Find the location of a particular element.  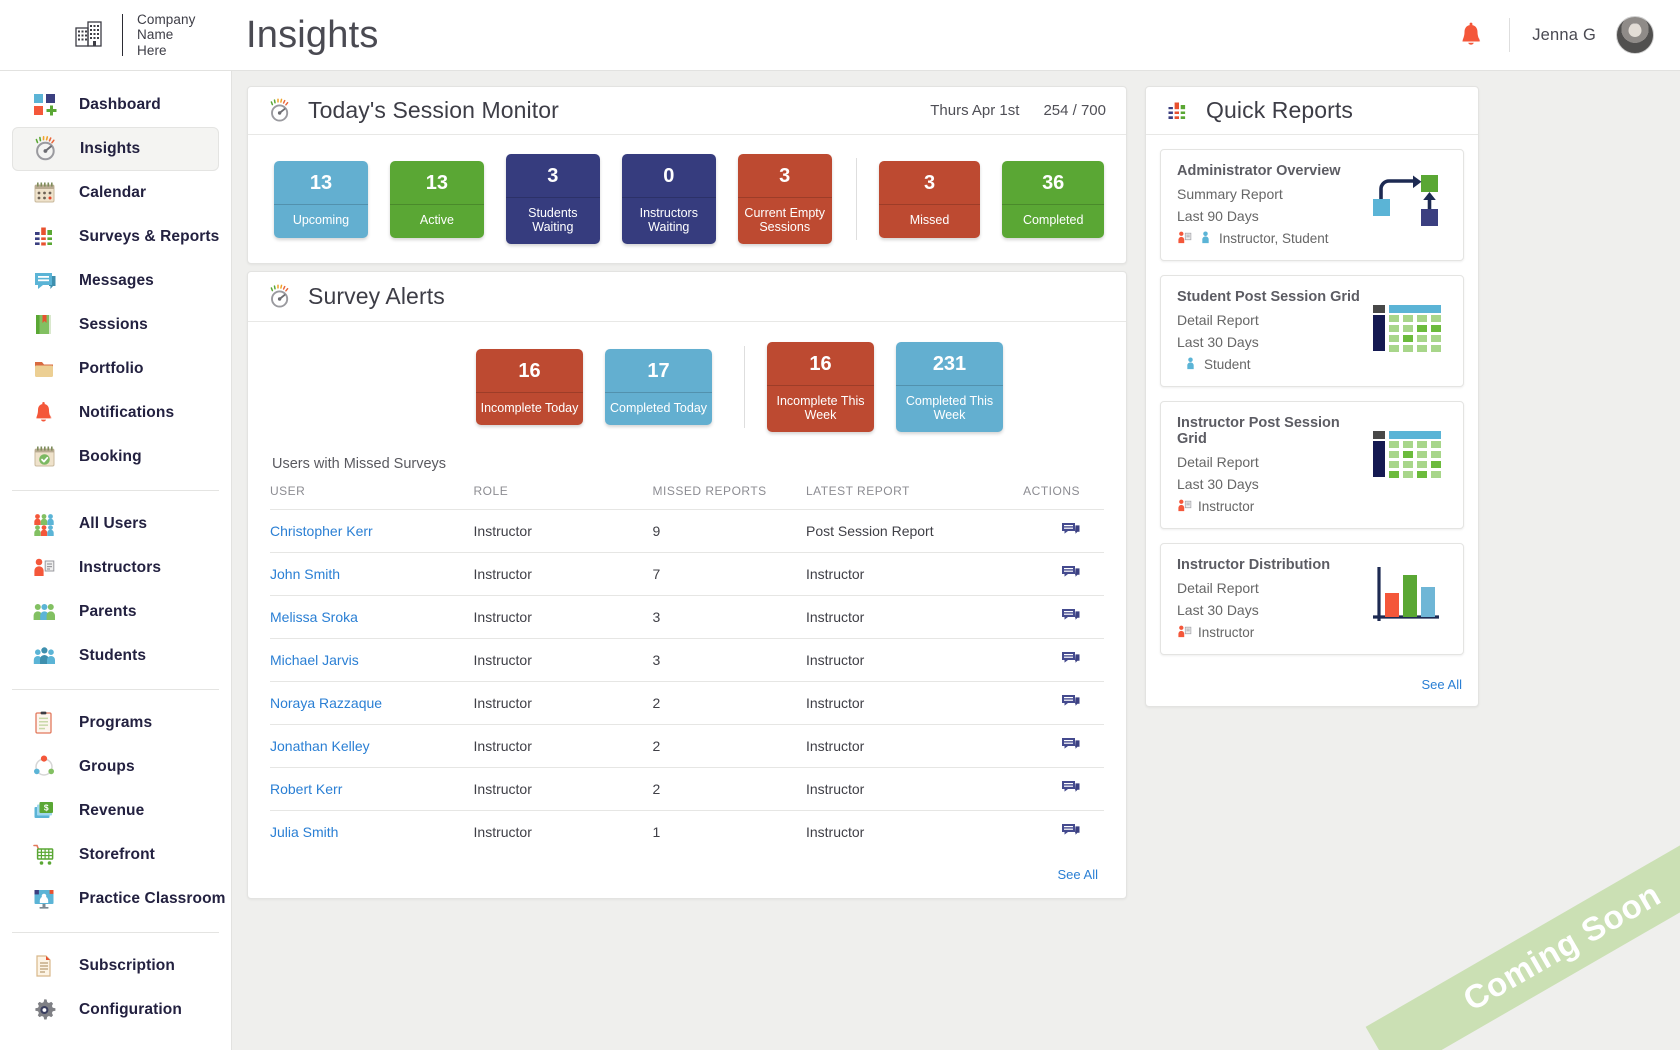

users-group-icon is located at coordinates (47, 524).